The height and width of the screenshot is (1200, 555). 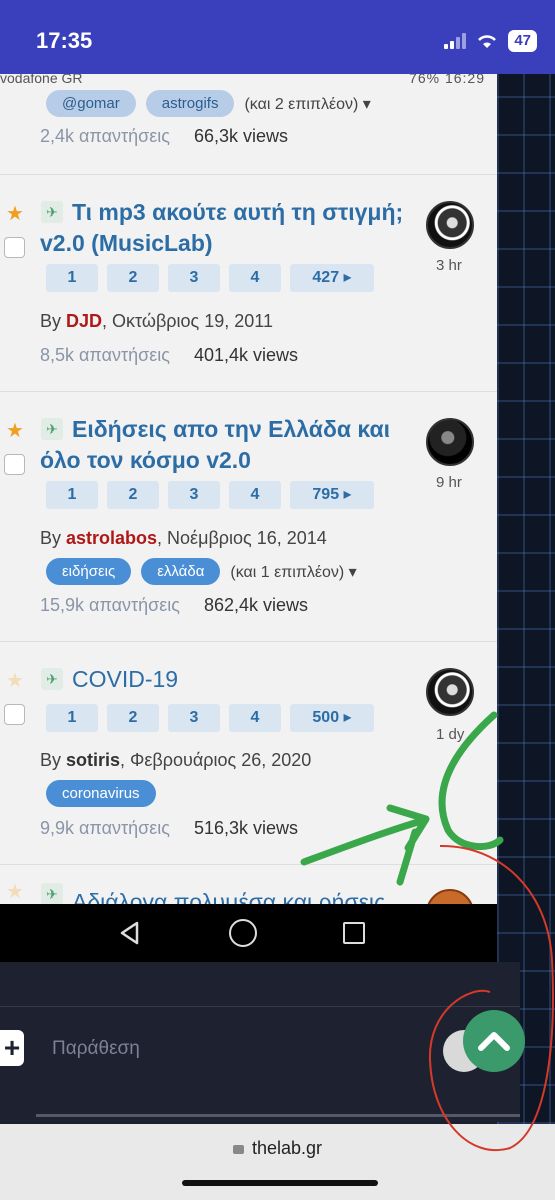 What do you see at coordinates (96, 1049) in the screenshot?
I see `quote-input: Παράθεση` at bounding box center [96, 1049].